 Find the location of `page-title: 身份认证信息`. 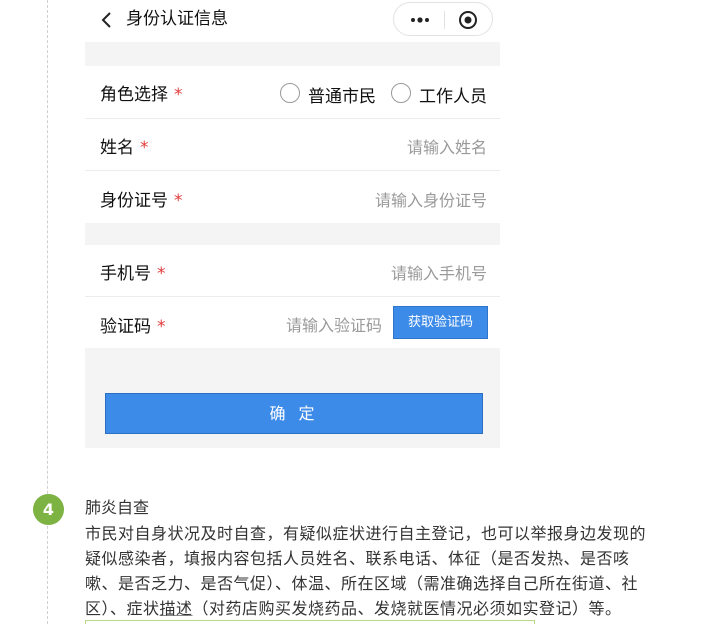

page-title: 身份认证信息 is located at coordinates (177, 19).